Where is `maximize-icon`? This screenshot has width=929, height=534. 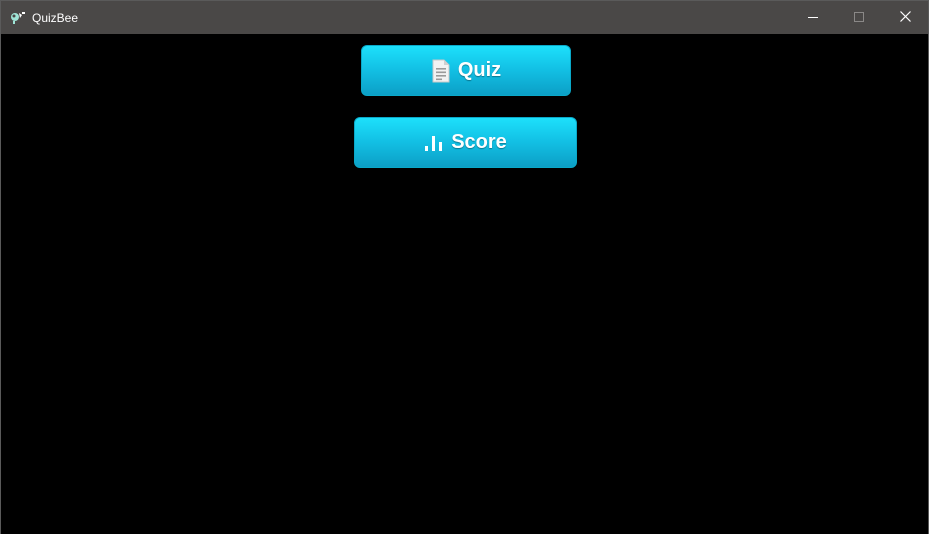 maximize-icon is located at coordinates (859, 18).